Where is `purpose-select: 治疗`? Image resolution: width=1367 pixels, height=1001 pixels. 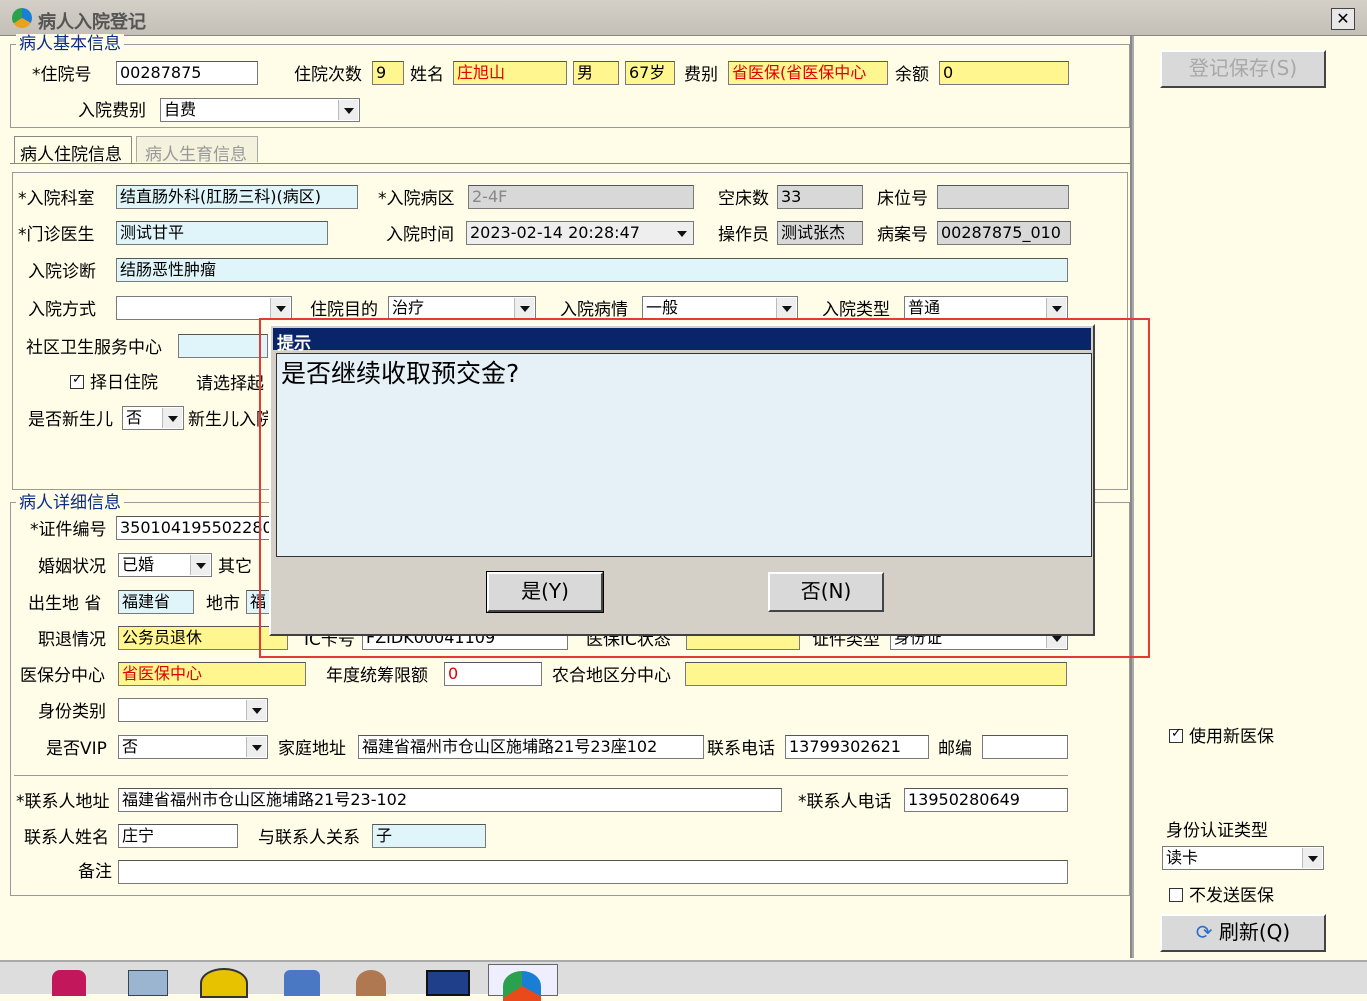
purpose-select: 治疗 is located at coordinates (462, 308).